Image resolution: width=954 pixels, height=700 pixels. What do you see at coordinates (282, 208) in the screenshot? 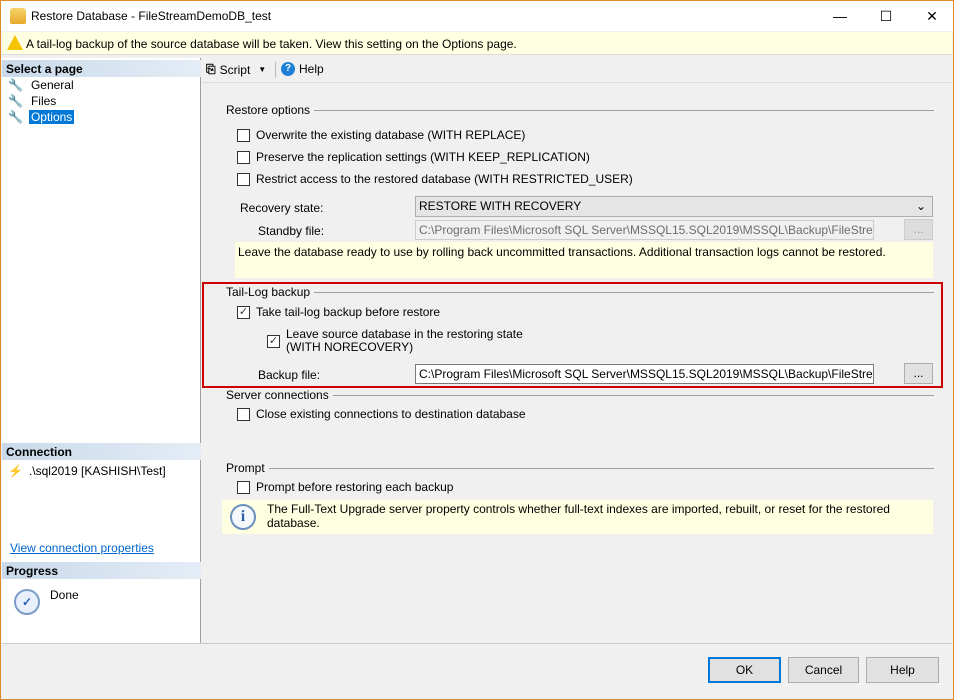
I see `recovery-state-label: Recovery state:` at bounding box center [282, 208].